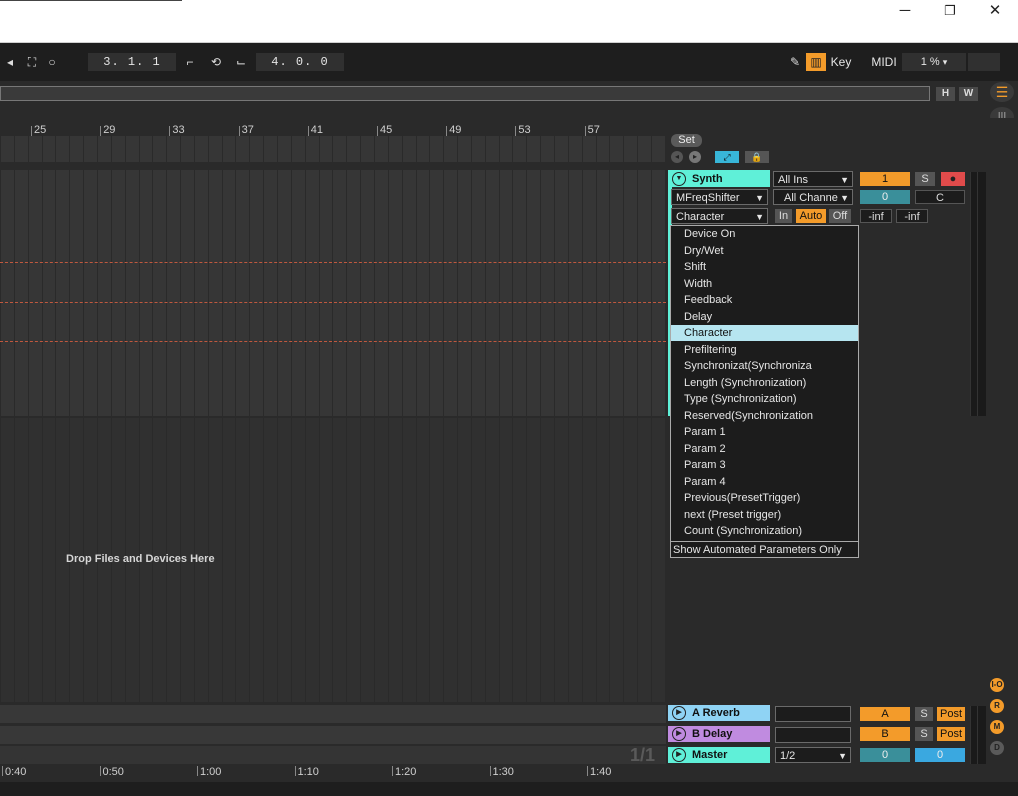  What do you see at coordinates (333, 149) in the screenshot?
I see `loop-bar` at bounding box center [333, 149].